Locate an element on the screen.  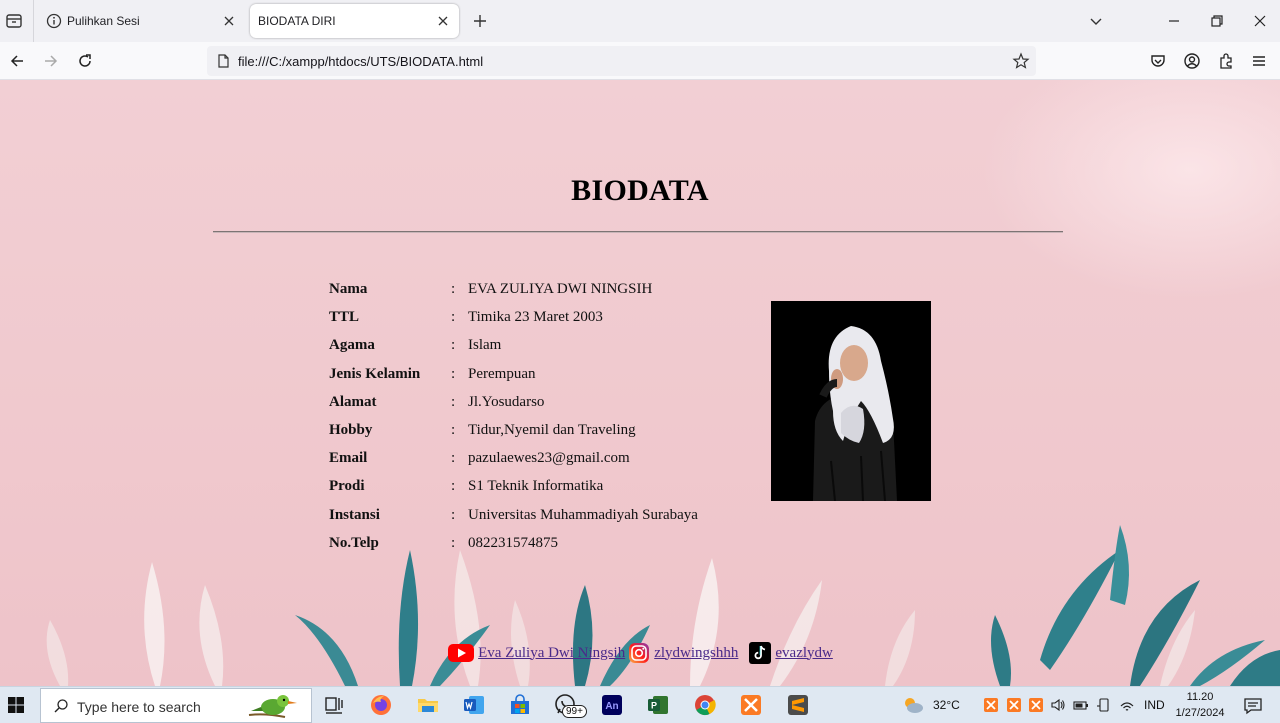
new-tab-icon is located at coordinates (480, 21).